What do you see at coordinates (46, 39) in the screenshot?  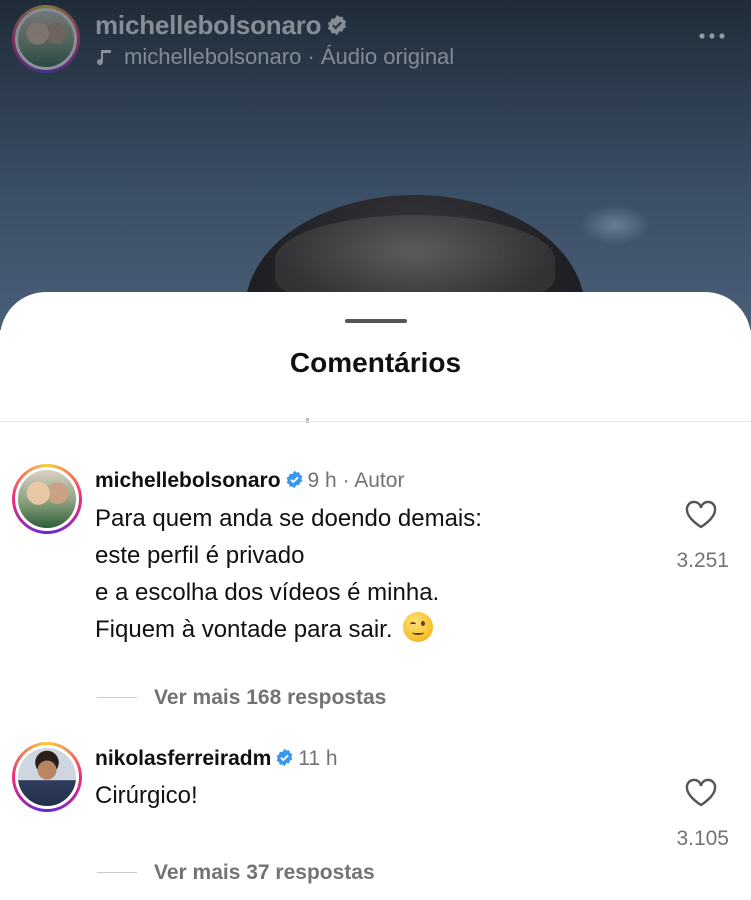 I see `author-avatar` at bounding box center [46, 39].